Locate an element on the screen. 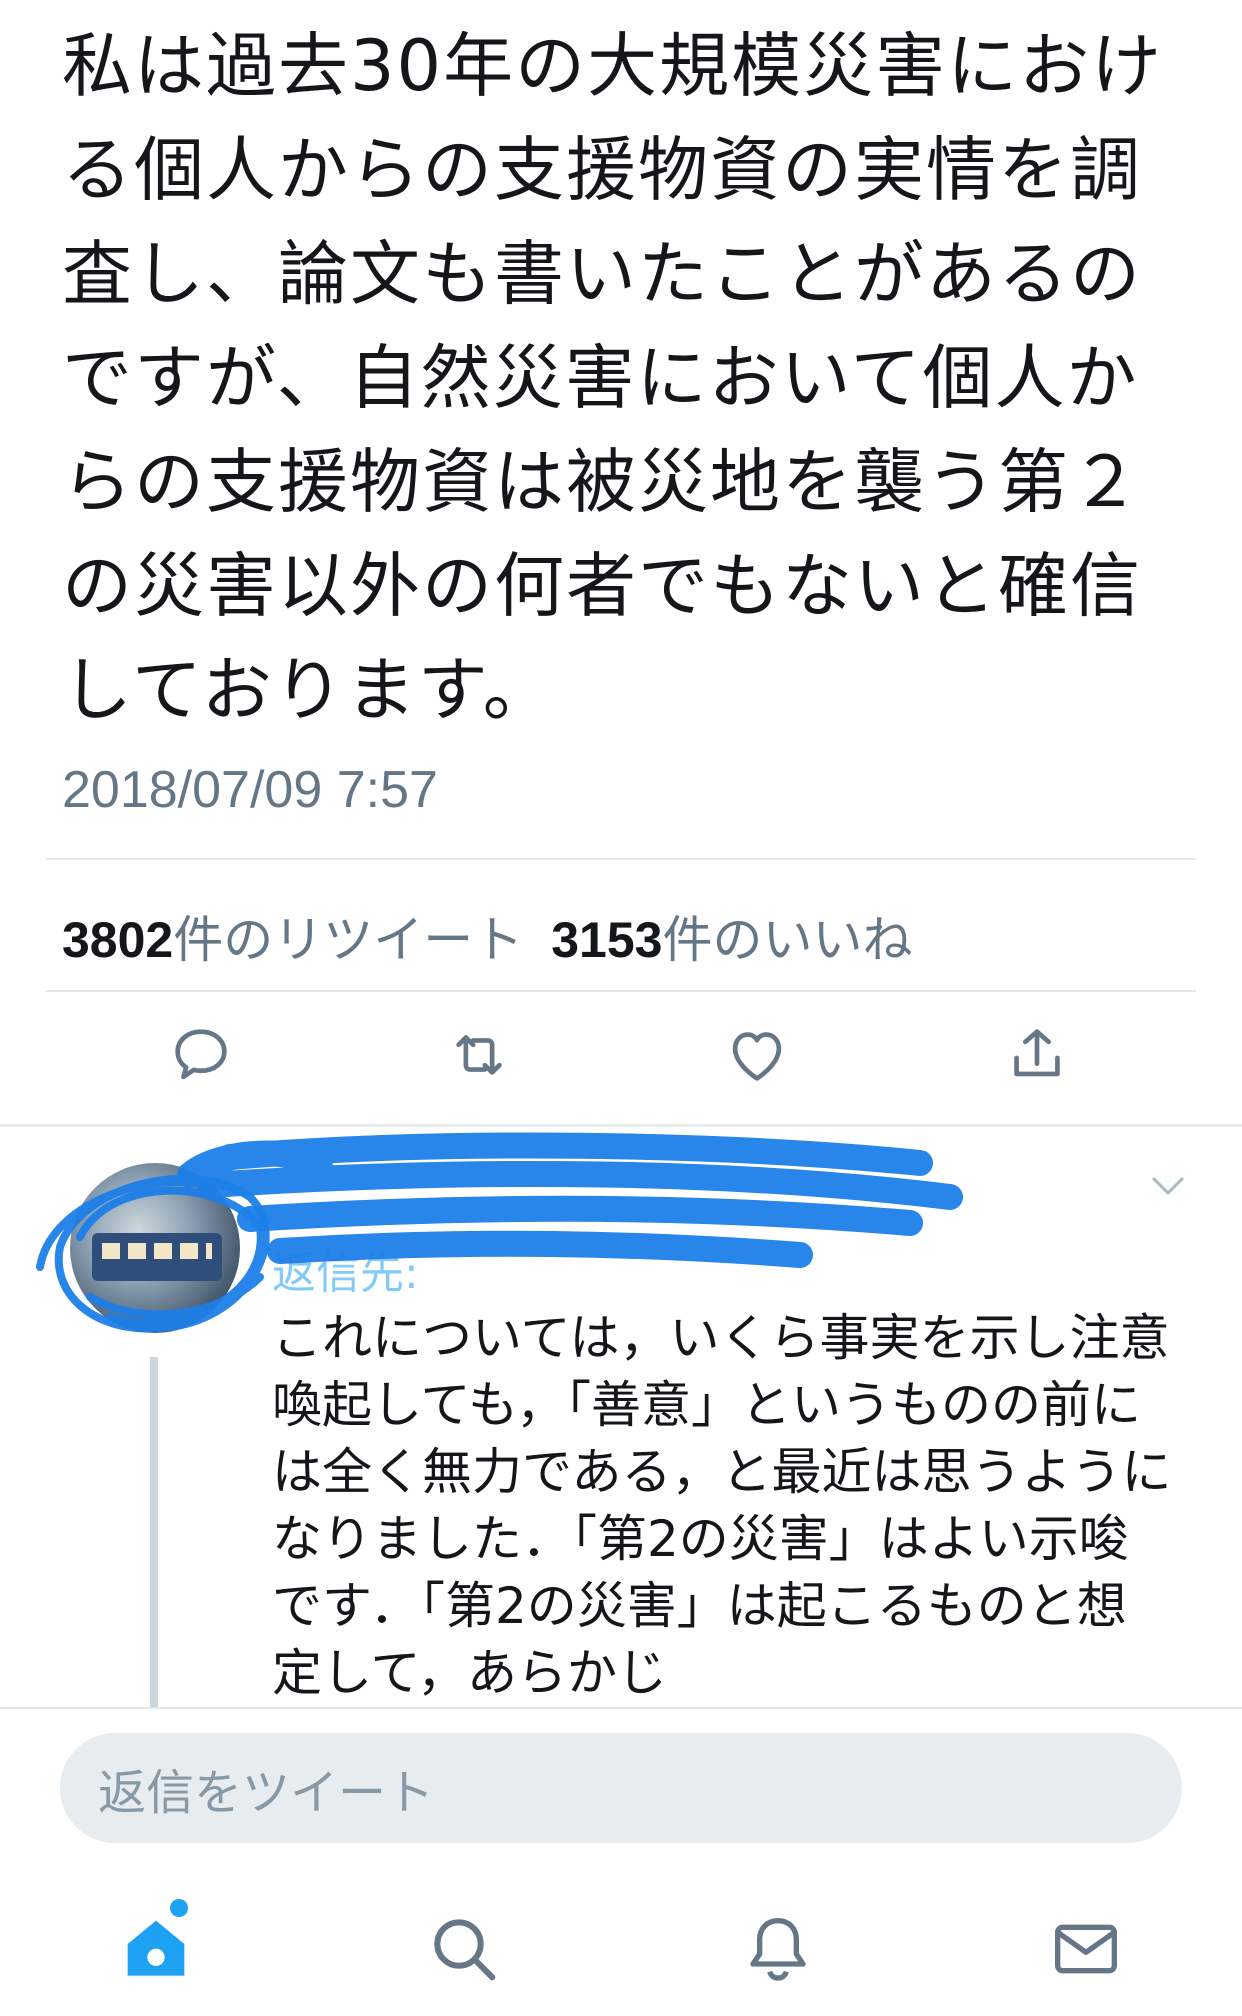 The height and width of the screenshot is (2016, 1242). thread-line is located at coordinates (154, 1532).